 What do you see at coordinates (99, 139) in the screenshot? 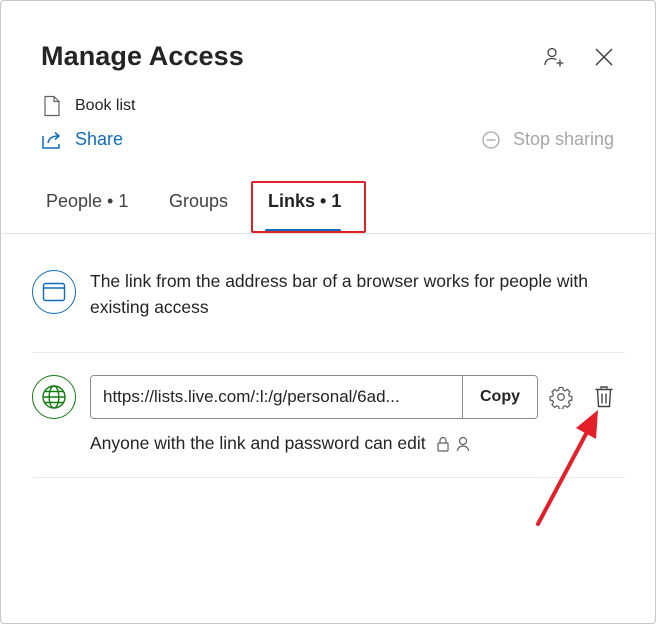
I see `share-label: Share` at bounding box center [99, 139].